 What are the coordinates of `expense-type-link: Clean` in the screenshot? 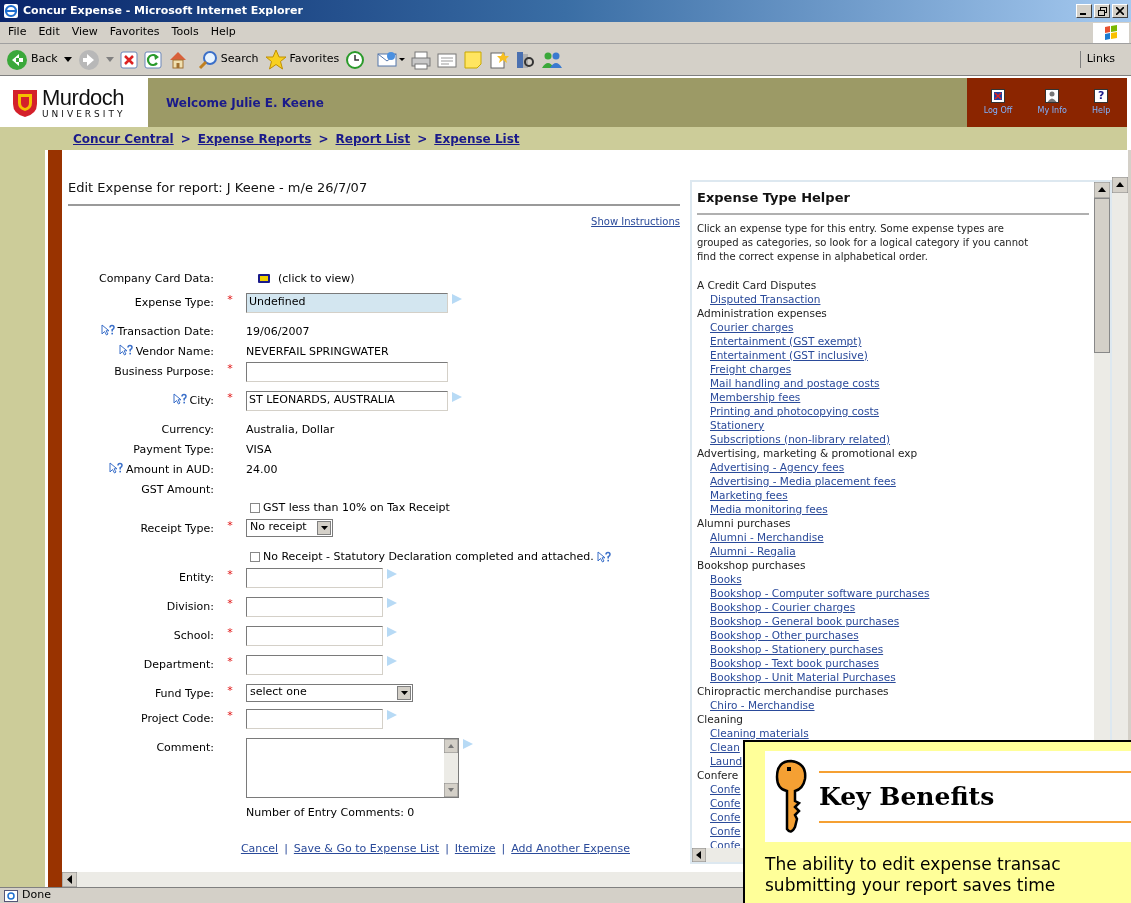 It's located at (725, 746).